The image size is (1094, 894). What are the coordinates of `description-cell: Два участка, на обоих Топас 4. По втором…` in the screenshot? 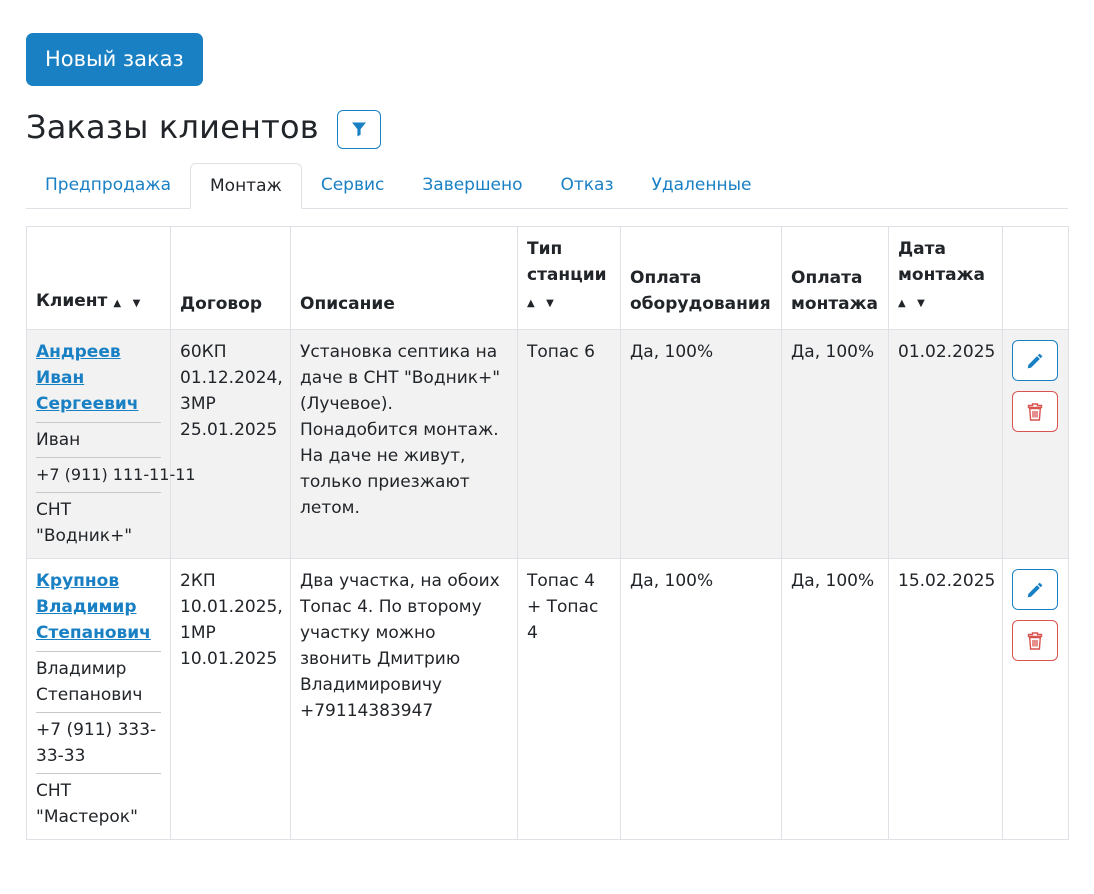 It's located at (404, 699).